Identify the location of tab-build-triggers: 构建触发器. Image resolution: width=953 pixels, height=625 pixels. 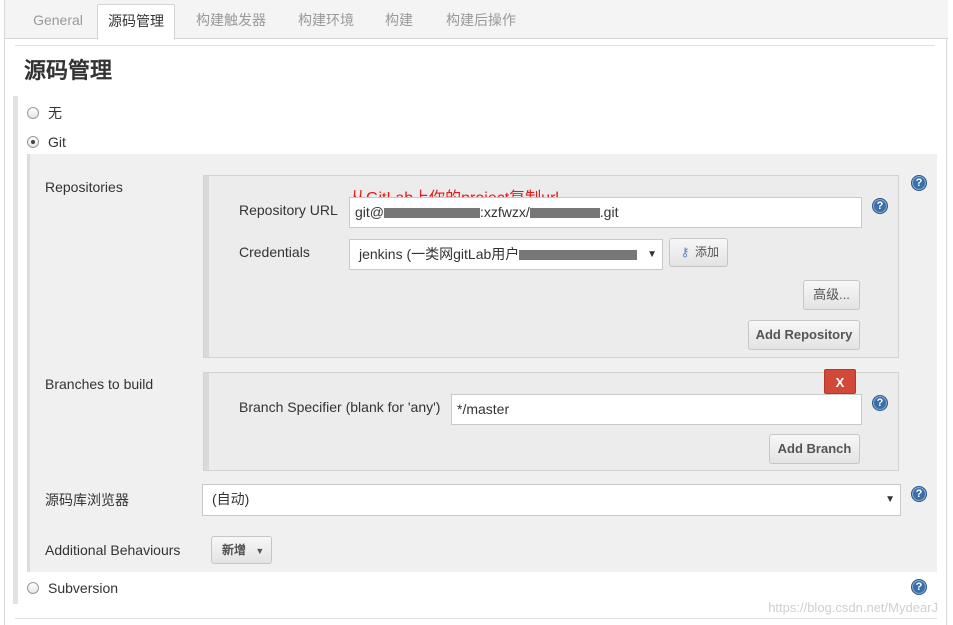
(231, 21).